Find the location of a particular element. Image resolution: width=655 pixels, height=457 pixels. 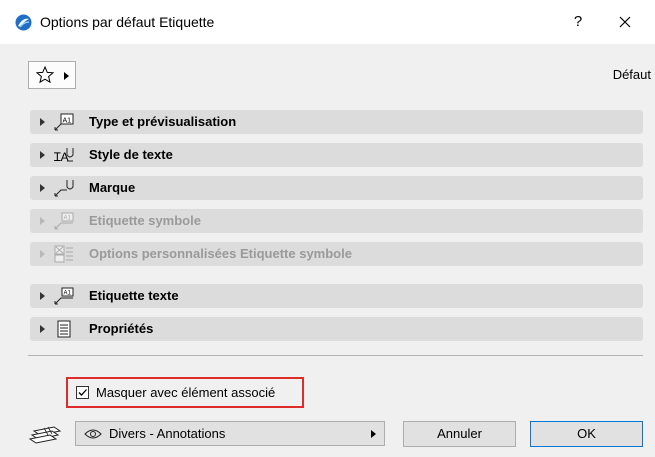

text-style-icon: ꞮA is located at coordinates (64, 156).